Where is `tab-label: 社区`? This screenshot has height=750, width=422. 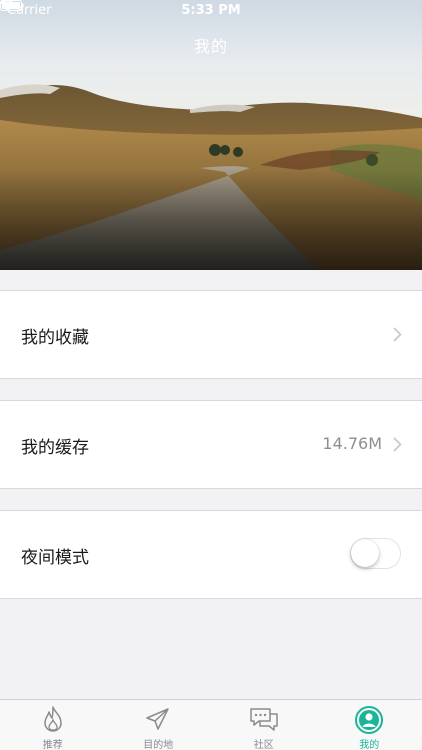 tab-label: 社区 is located at coordinates (263, 745).